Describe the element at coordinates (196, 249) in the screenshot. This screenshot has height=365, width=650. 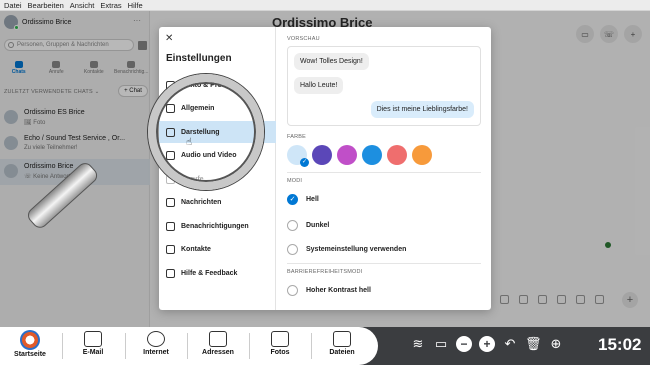
I see `settings-menu-label: Kontakte` at that location.